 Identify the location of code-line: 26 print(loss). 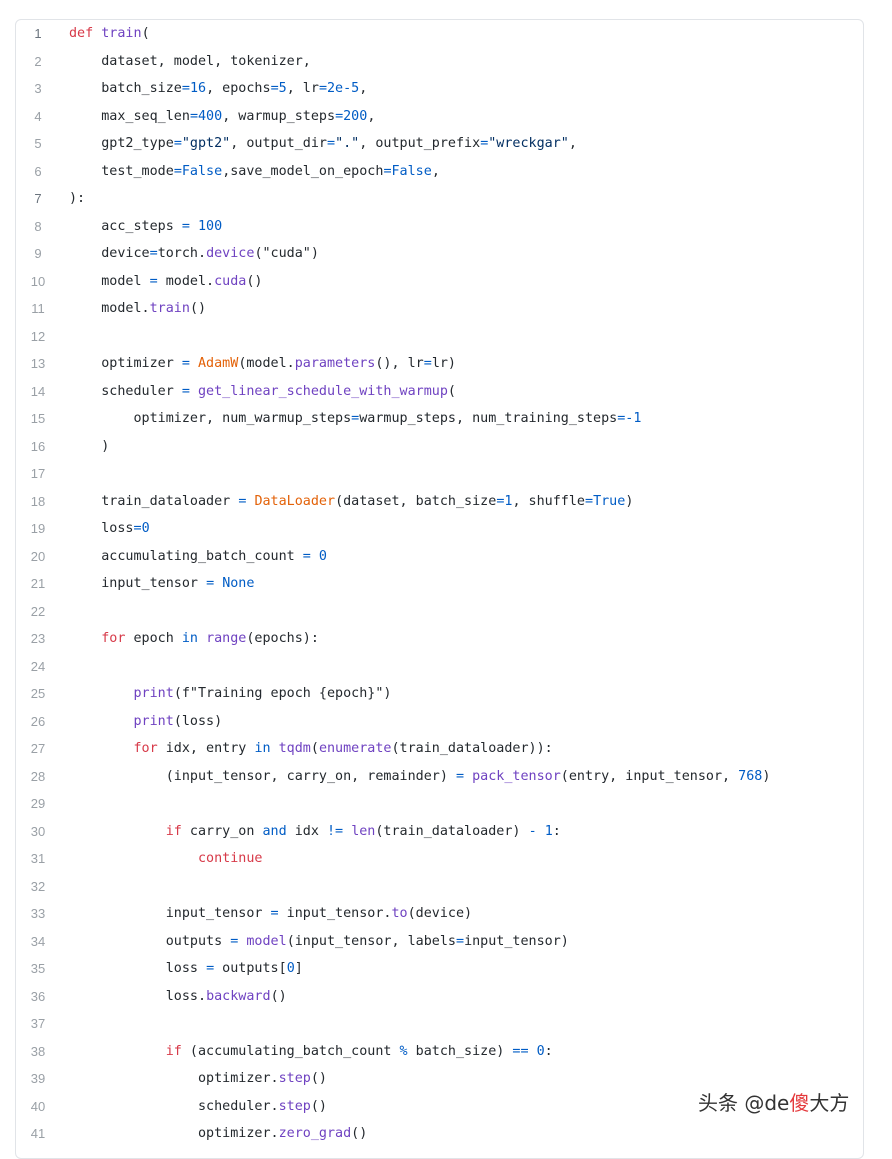
(439, 722).